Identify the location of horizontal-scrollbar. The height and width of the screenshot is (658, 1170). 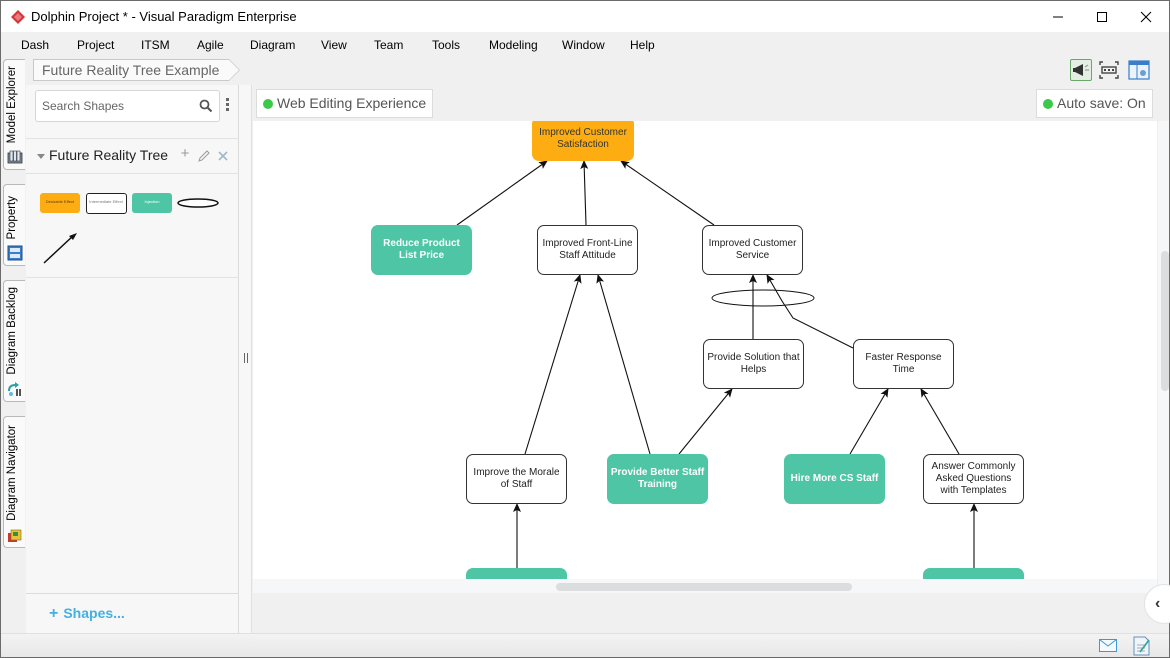
(705, 586).